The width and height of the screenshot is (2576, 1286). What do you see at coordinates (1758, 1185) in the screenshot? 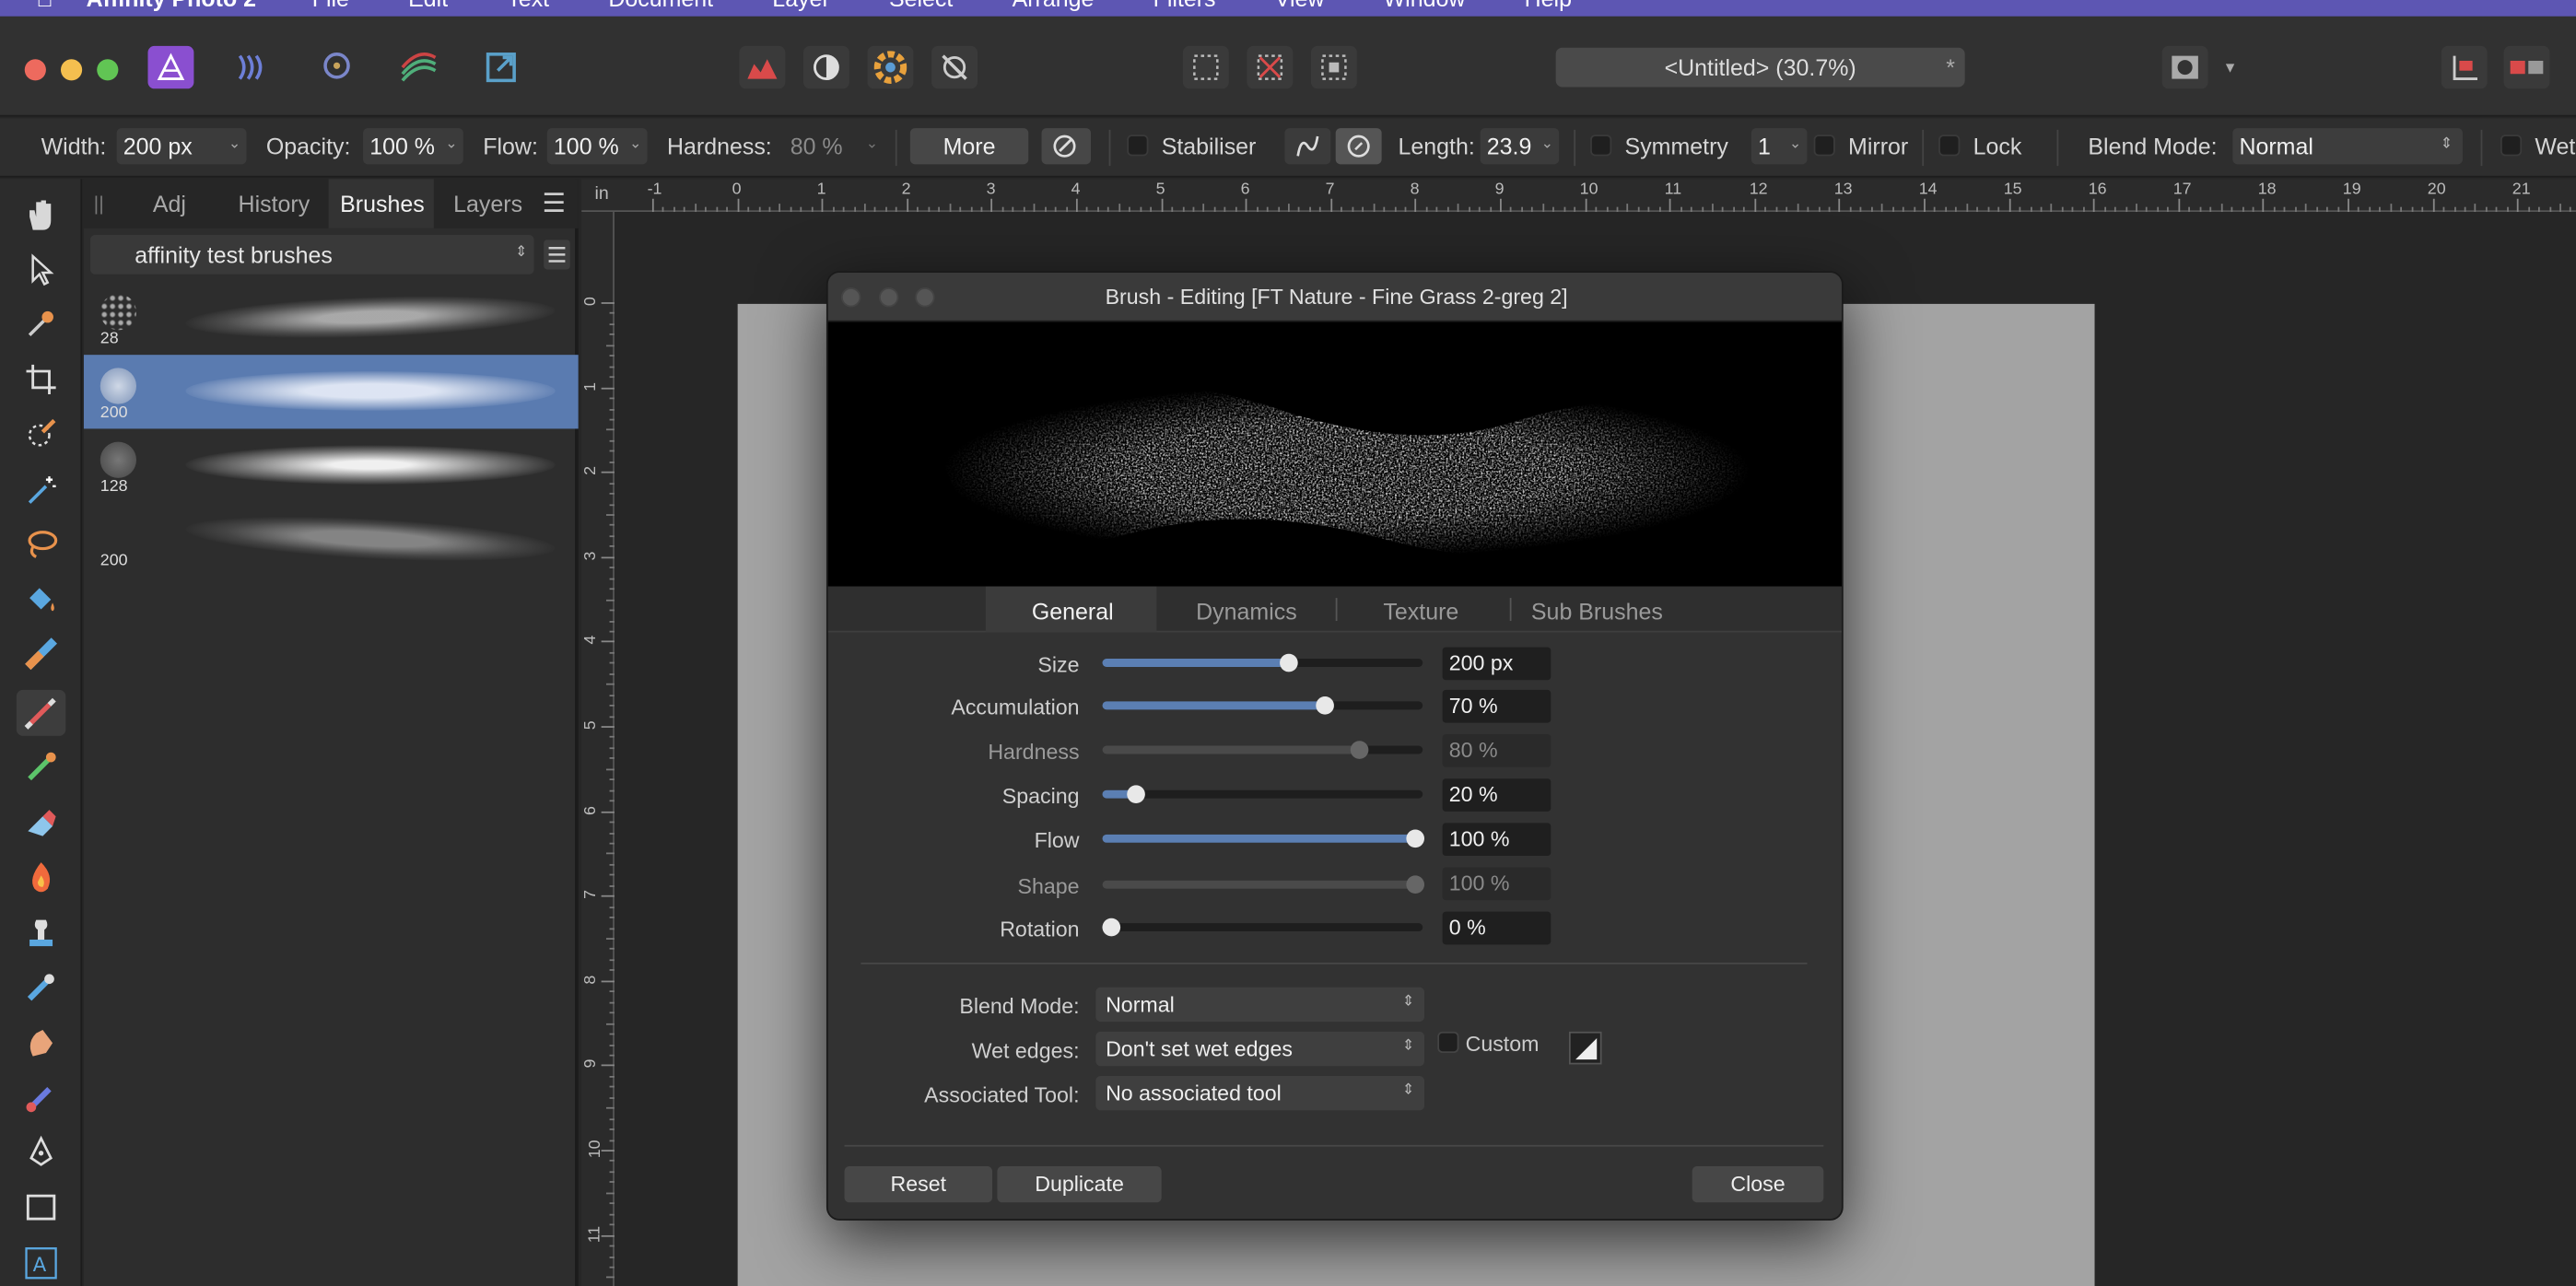
I see `close-dialog-button: Close` at bounding box center [1758, 1185].